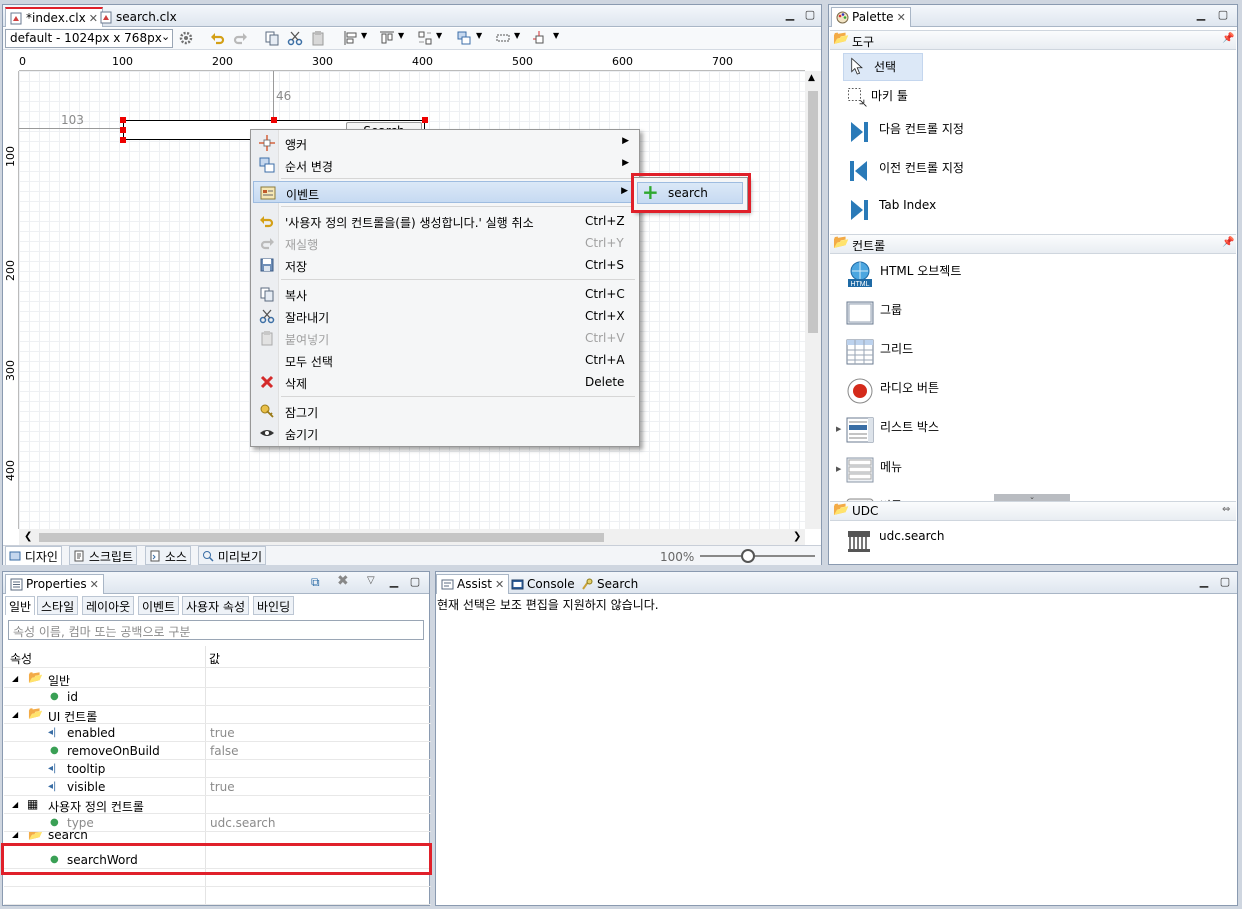 This screenshot has height=909, width=1242. What do you see at coordinates (946, 314) in the screenshot?
I see `palette-control-group: 그룹` at bounding box center [946, 314].